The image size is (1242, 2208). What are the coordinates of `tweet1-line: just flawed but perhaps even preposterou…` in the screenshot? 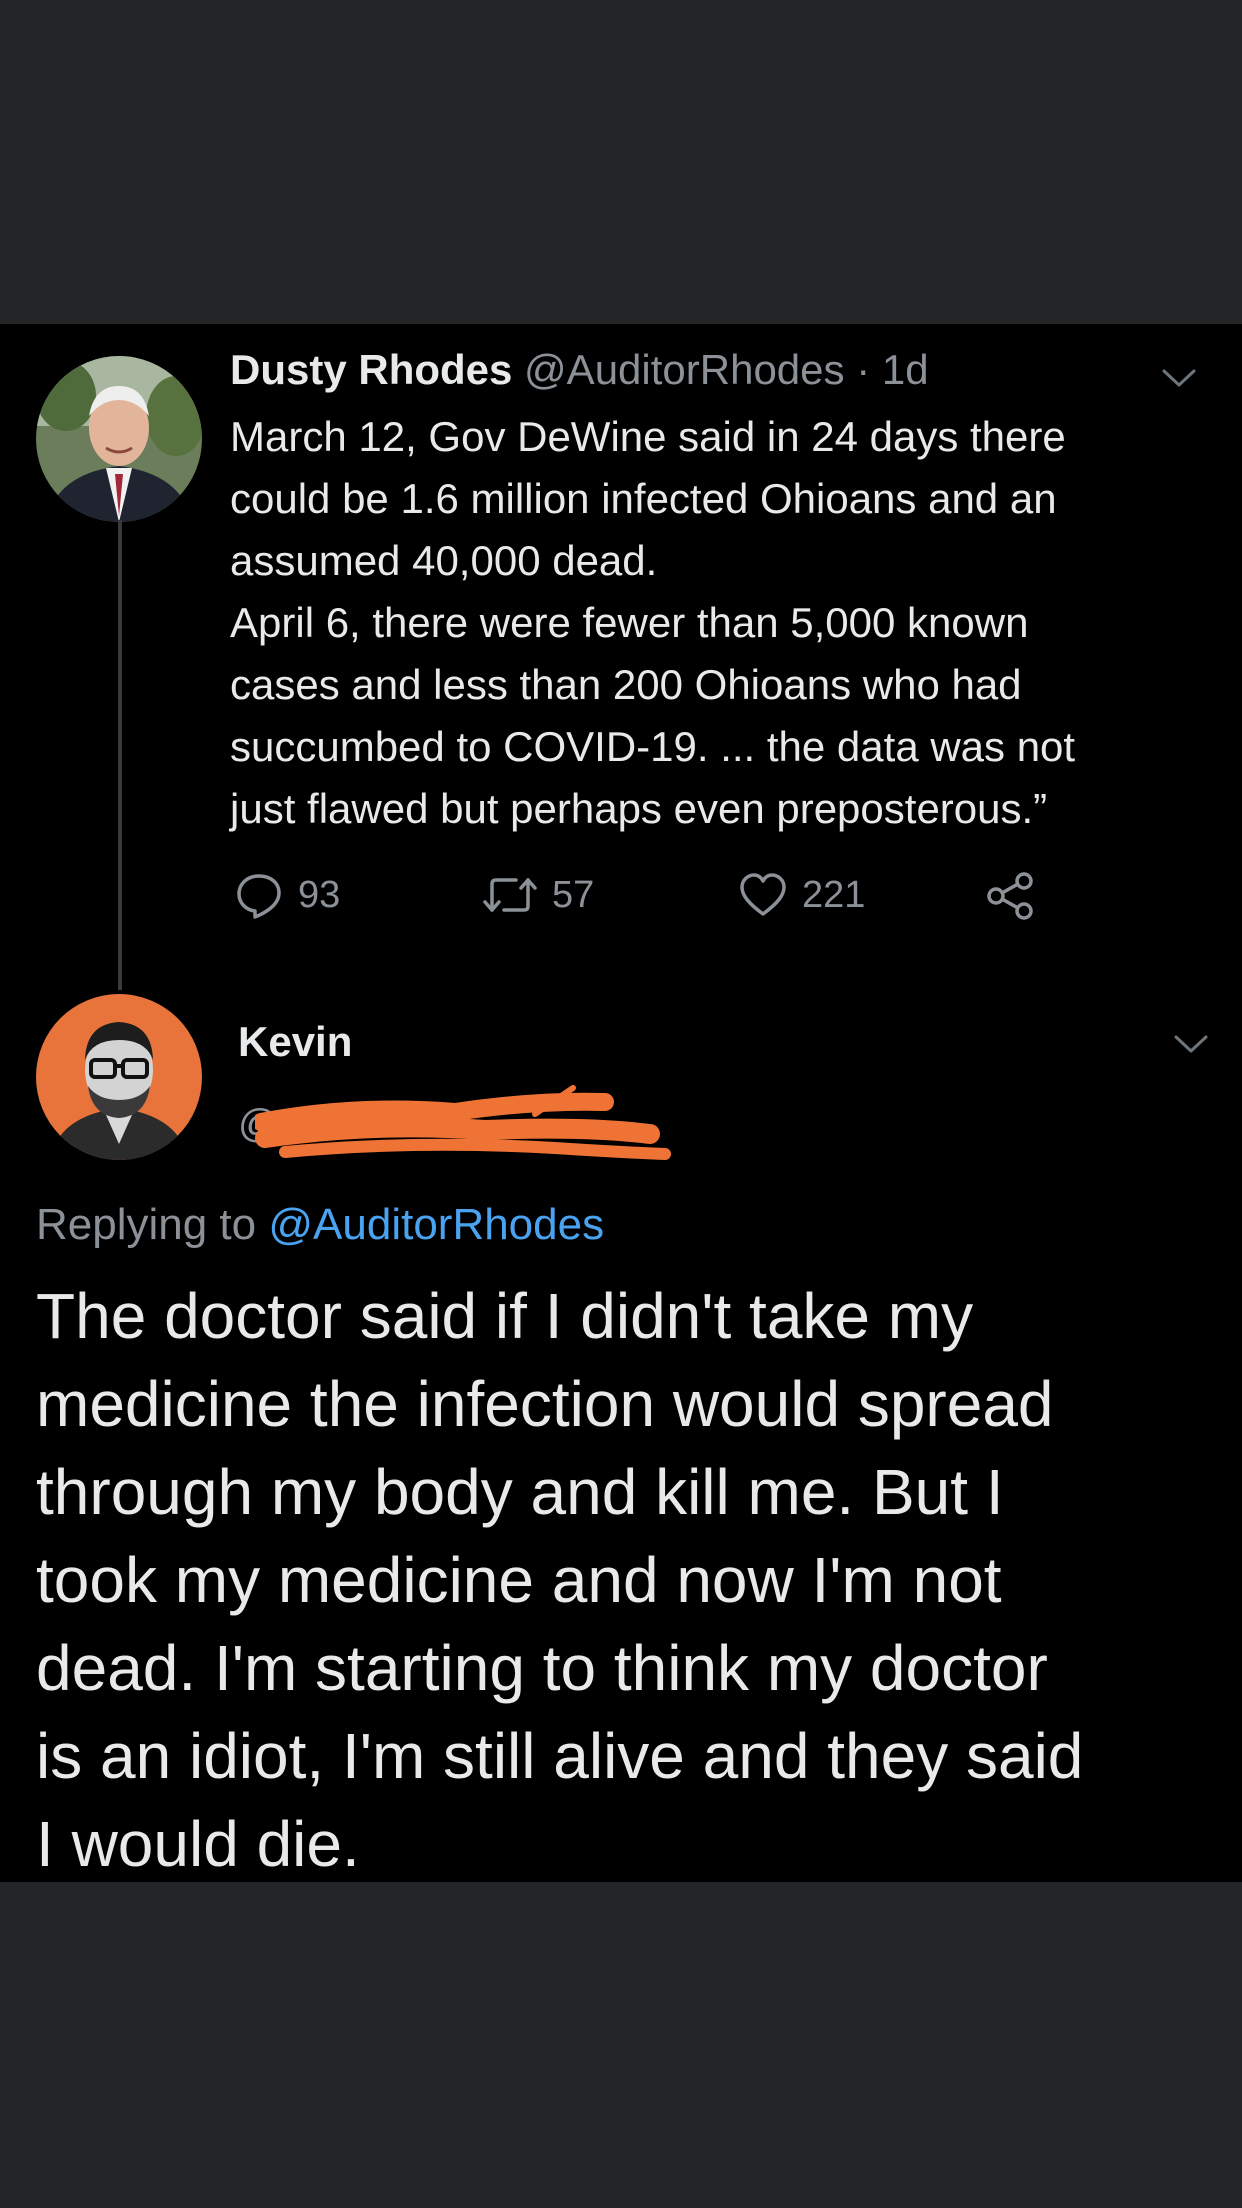 It's located at (639, 808).